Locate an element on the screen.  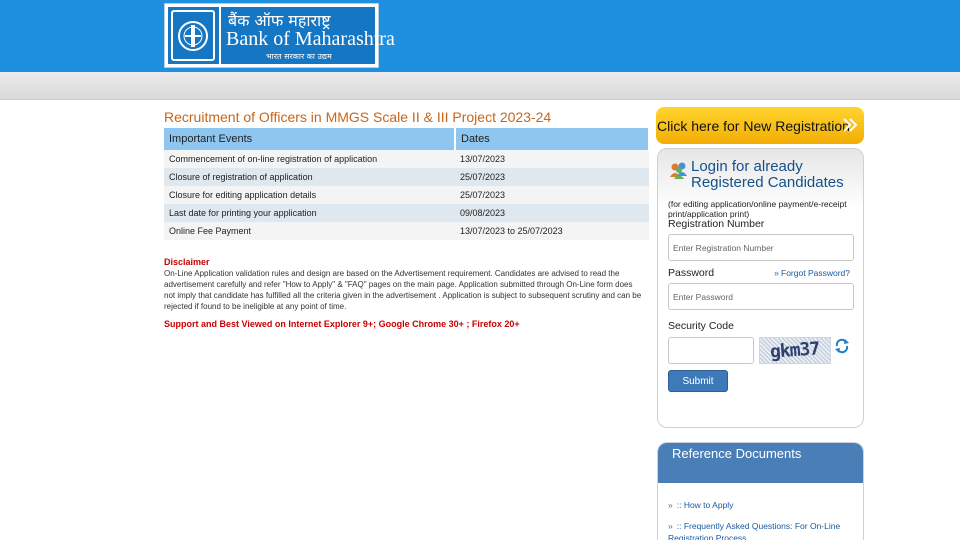
column-header-events: Important Events is located at coordinates (310, 139).